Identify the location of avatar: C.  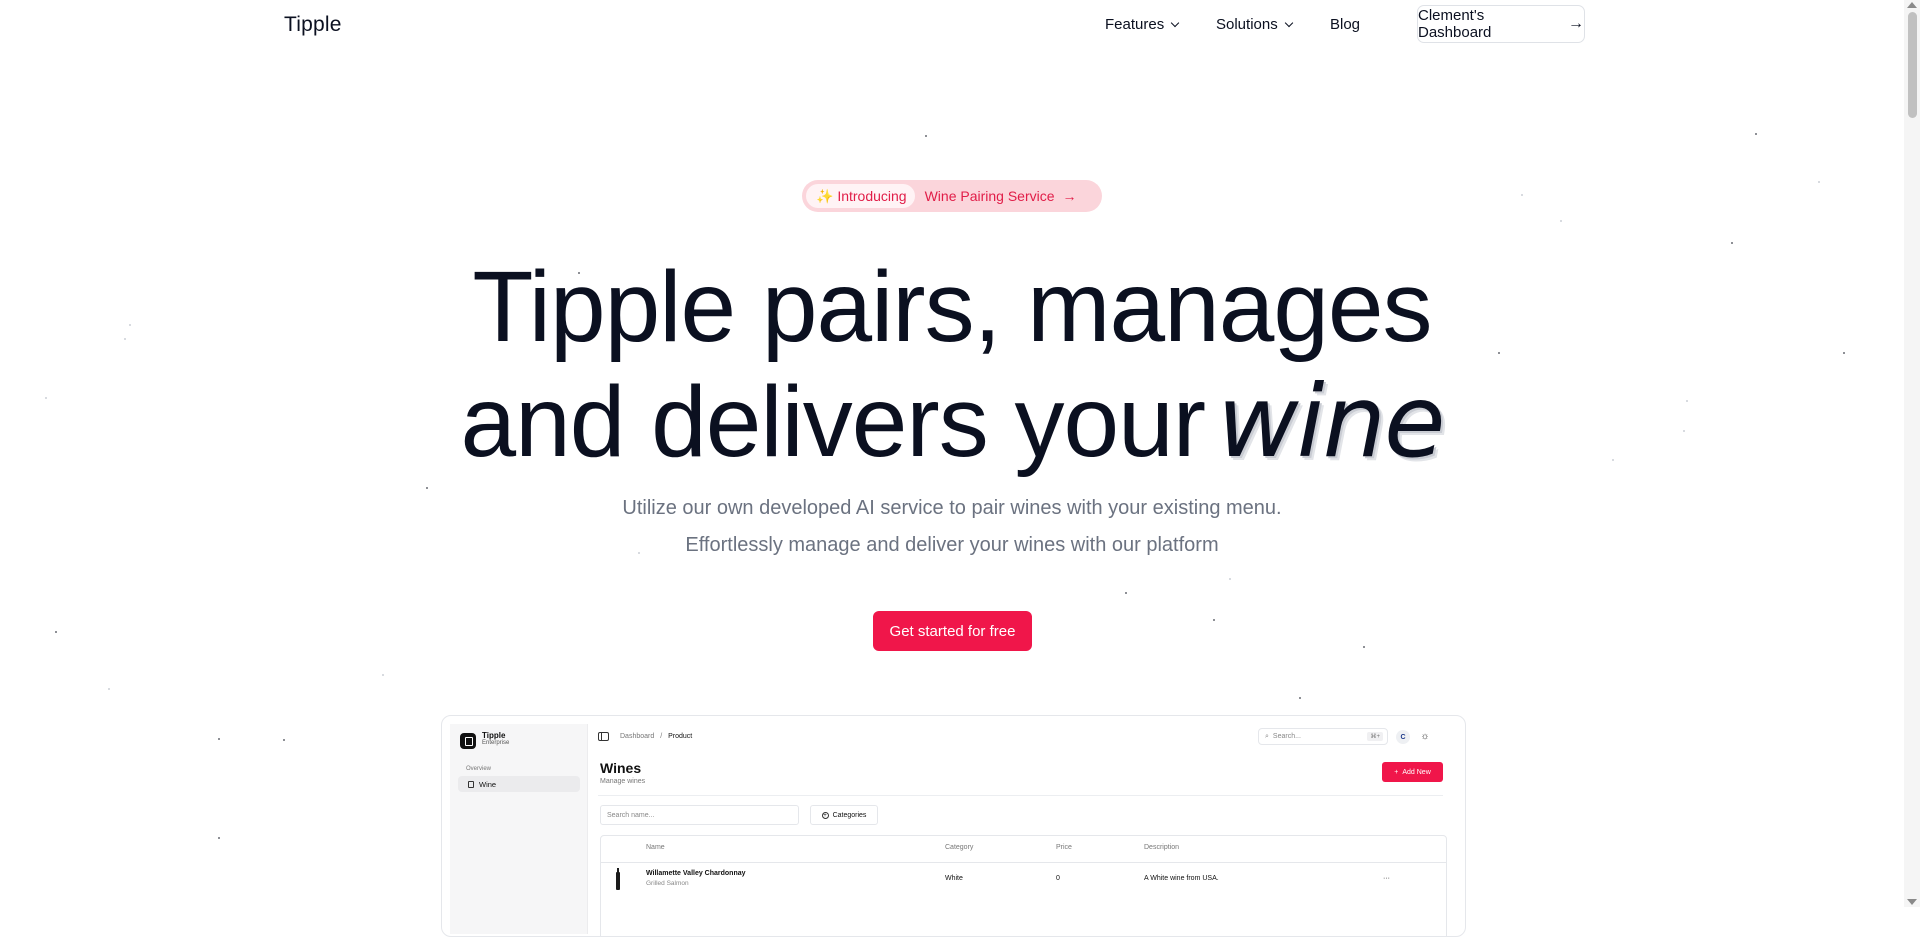
(1403, 737).